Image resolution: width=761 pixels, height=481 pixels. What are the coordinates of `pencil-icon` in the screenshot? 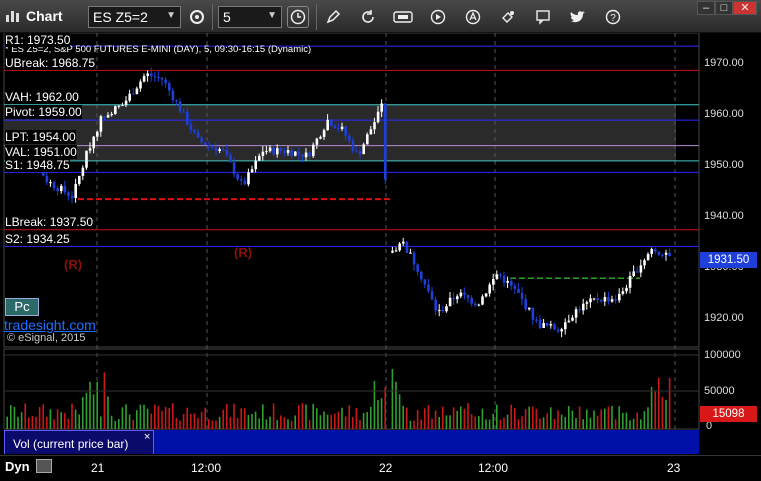 It's located at (333, 17).